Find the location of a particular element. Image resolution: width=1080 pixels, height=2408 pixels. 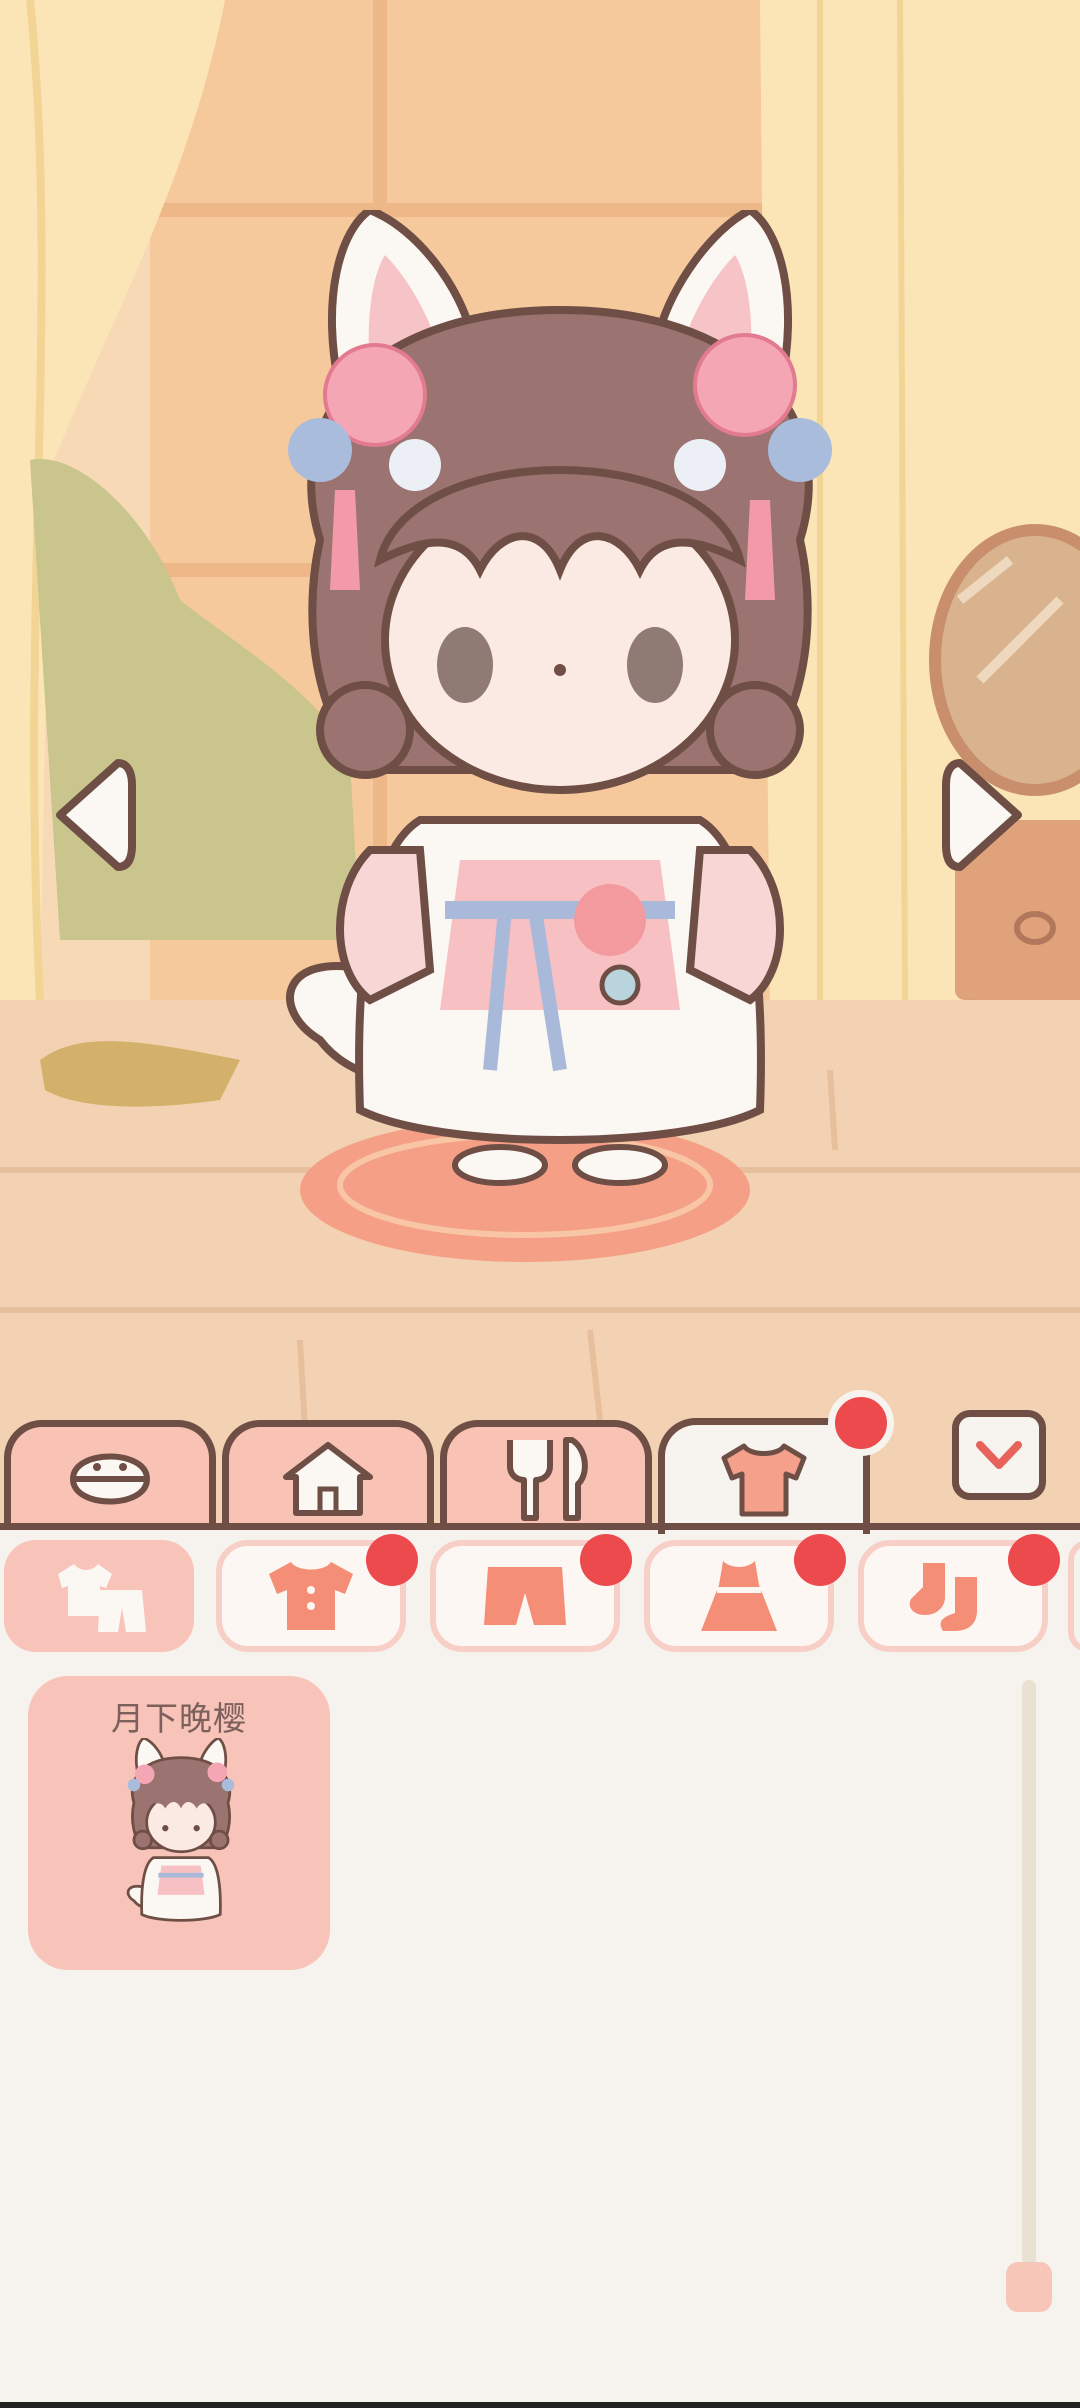

socks-badge is located at coordinates (1034, 1560).